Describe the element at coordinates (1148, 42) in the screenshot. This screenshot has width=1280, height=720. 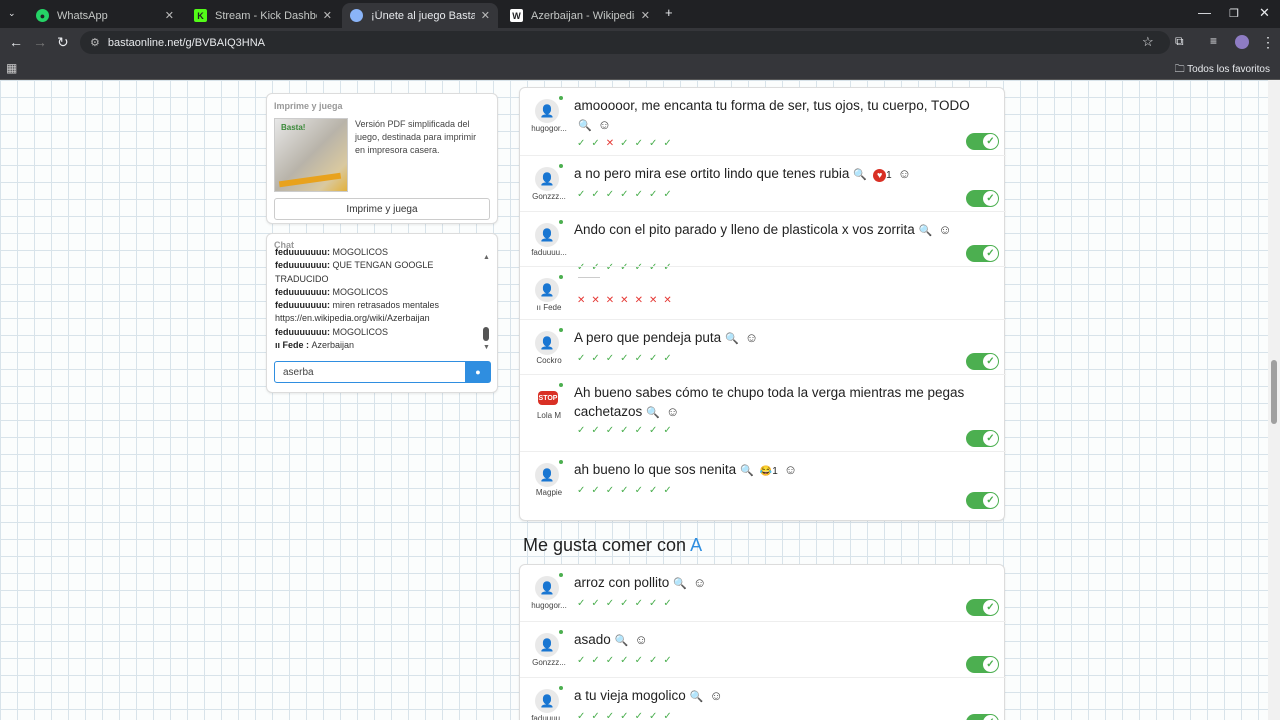
I see `bookmark-star-icon: ☆` at that location.